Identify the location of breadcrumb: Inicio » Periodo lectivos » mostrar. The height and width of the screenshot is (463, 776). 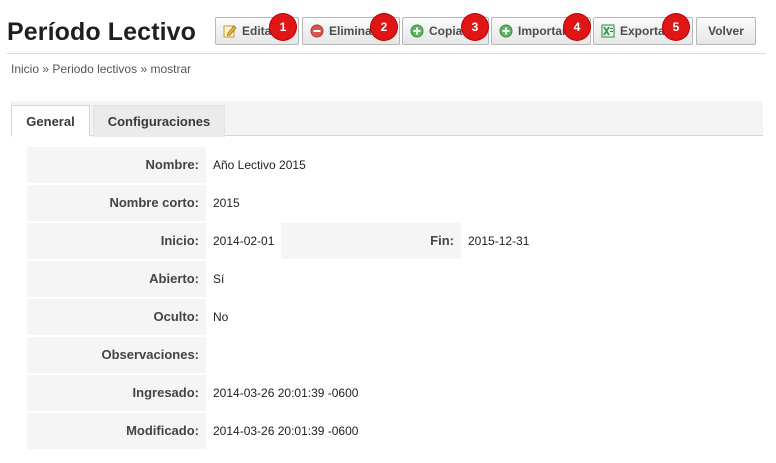
(101, 69).